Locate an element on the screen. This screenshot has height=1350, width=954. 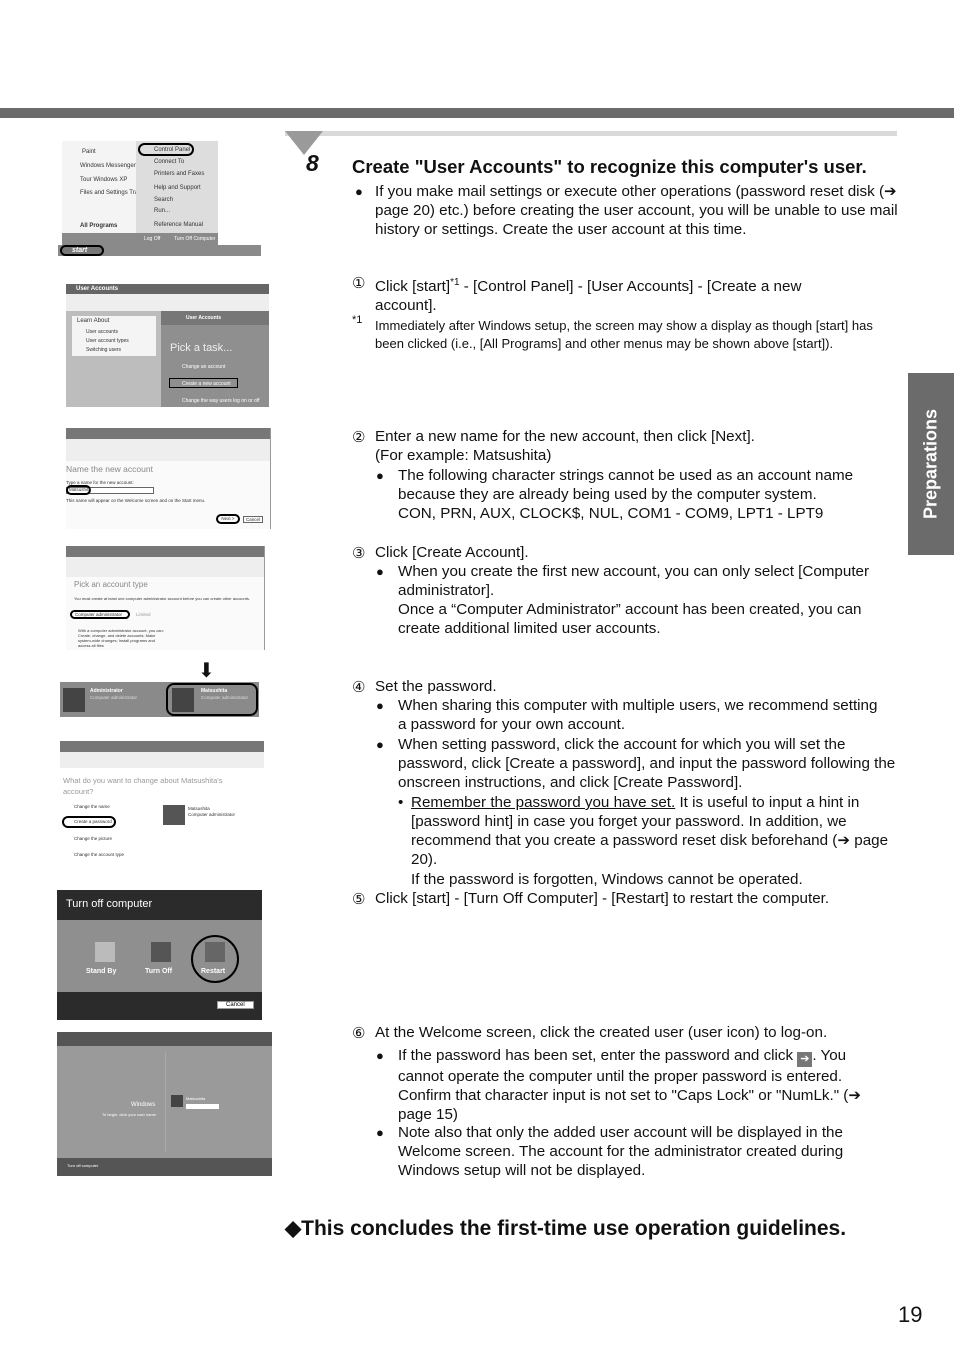
substep-1-a: Click [start] is located at coordinates (413, 287).